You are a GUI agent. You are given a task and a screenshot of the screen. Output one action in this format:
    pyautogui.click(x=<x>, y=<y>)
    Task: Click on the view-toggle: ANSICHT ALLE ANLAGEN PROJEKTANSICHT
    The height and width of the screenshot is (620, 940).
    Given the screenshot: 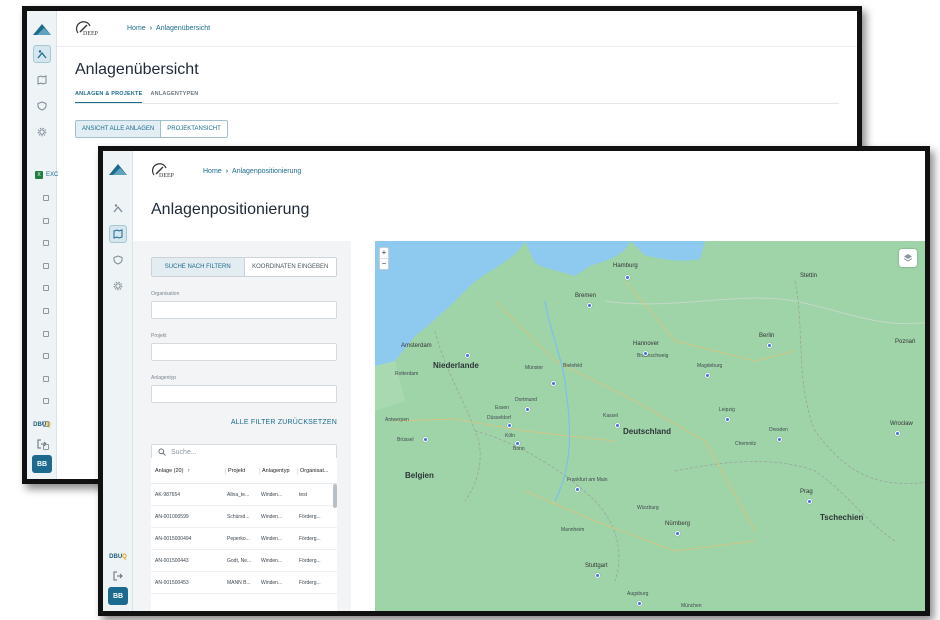 What is the action you would take?
    pyautogui.click(x=151, y=129)
    